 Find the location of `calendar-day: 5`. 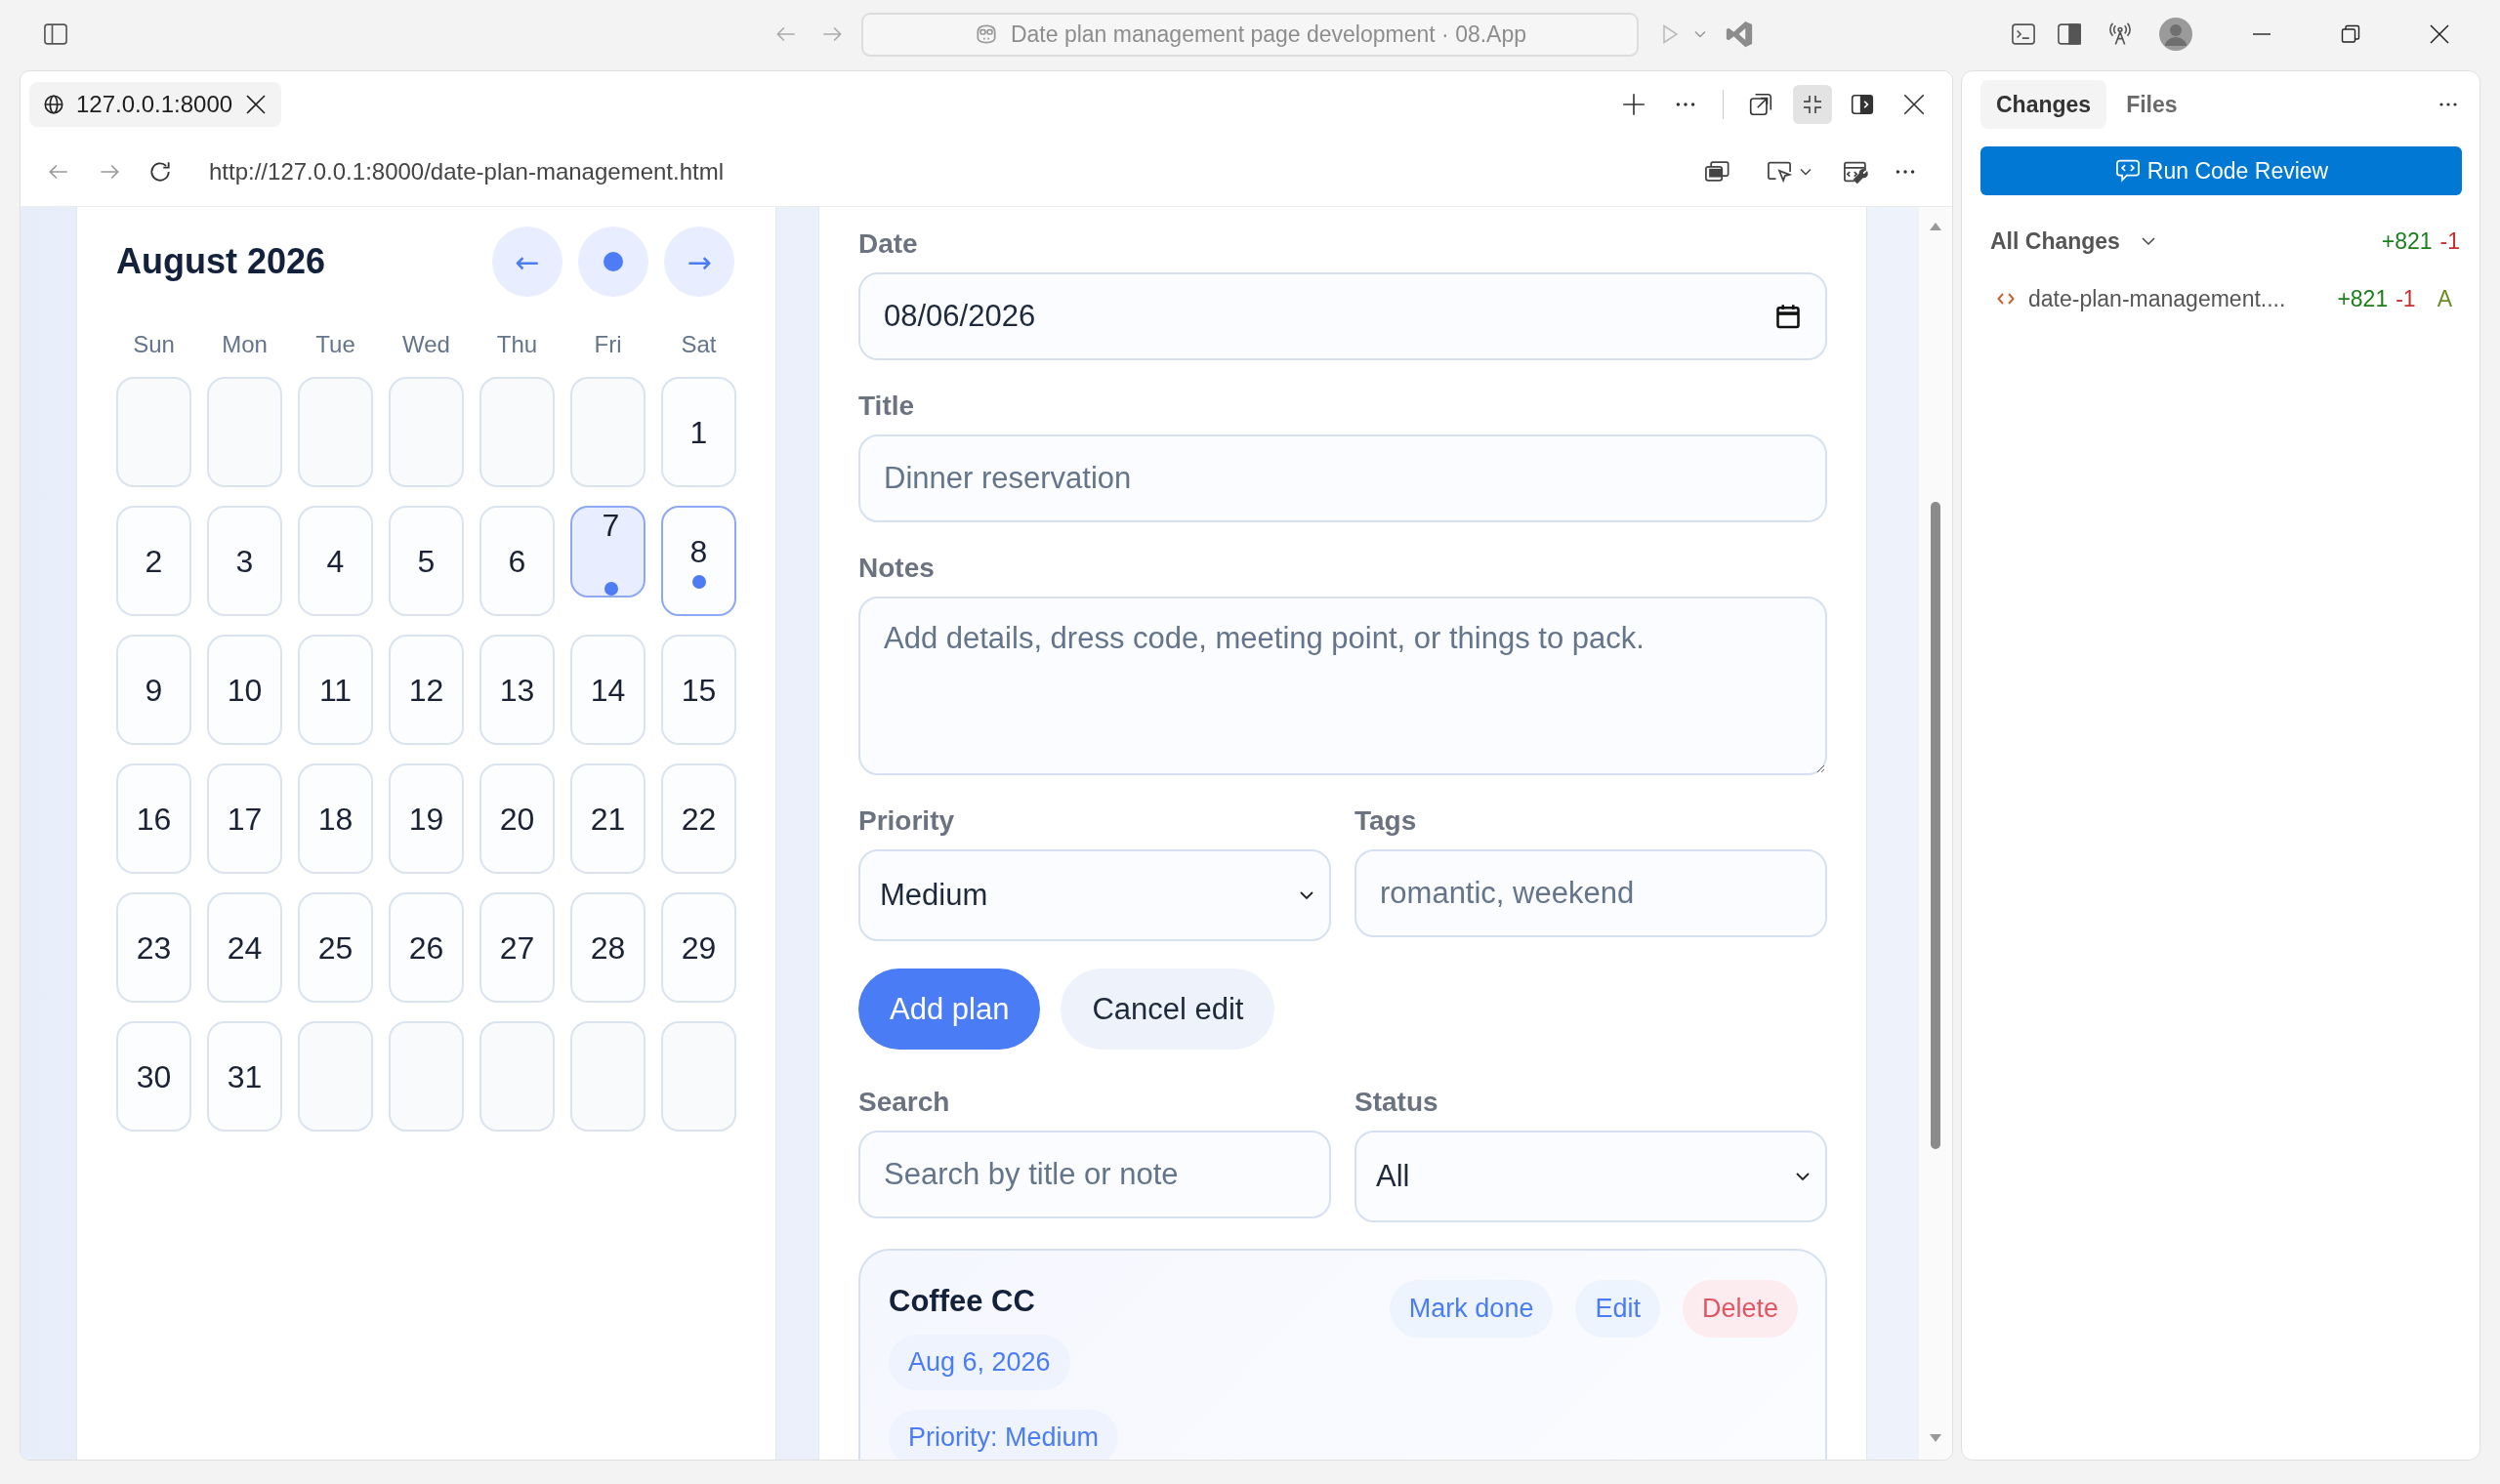

calendar-day: 5 is located at coordinates (426, 561).